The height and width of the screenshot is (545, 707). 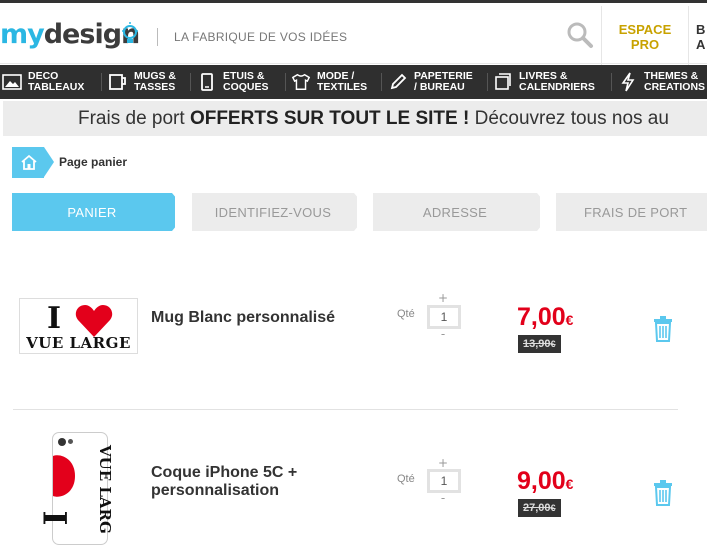 I want to click on espace-pro-line2: PRO, so click(x=645, y=44).